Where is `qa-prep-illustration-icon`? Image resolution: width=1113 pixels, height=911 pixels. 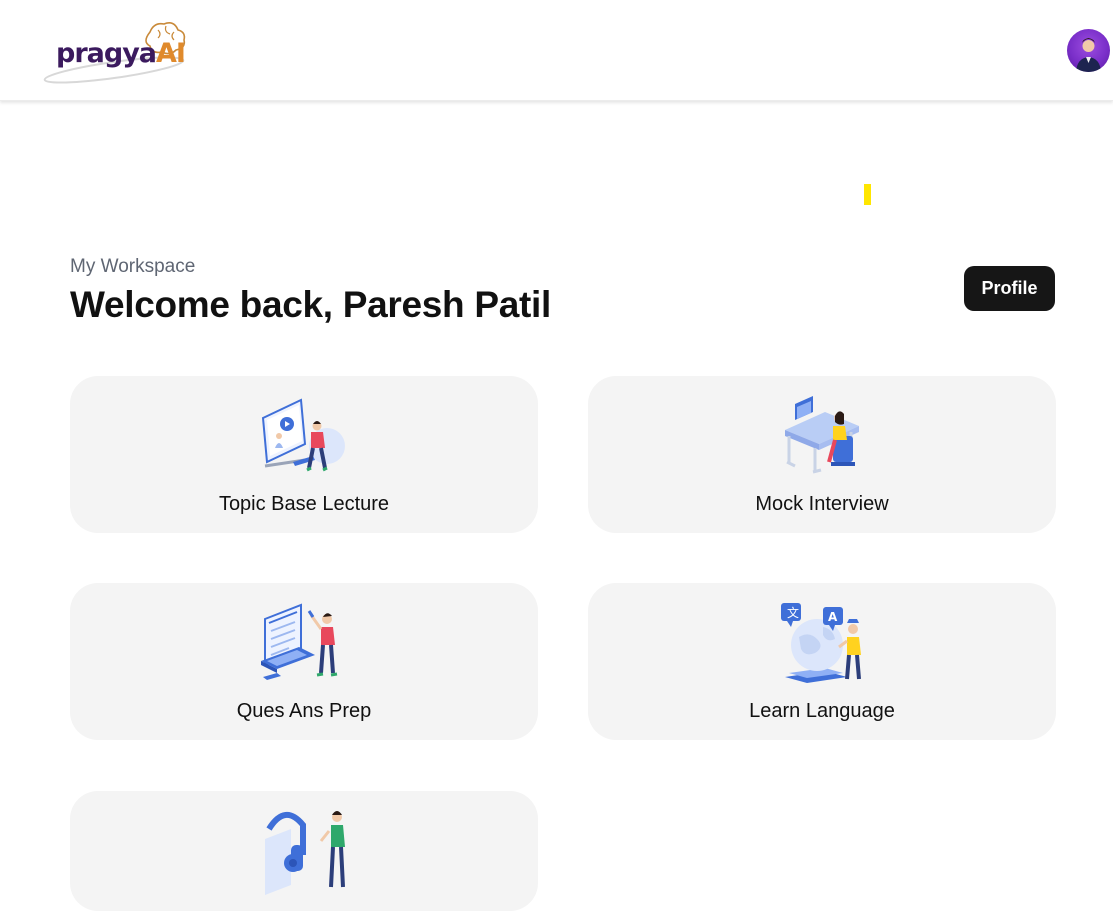
qa-prep-illustration-icon is located at coordinates (299, 641).